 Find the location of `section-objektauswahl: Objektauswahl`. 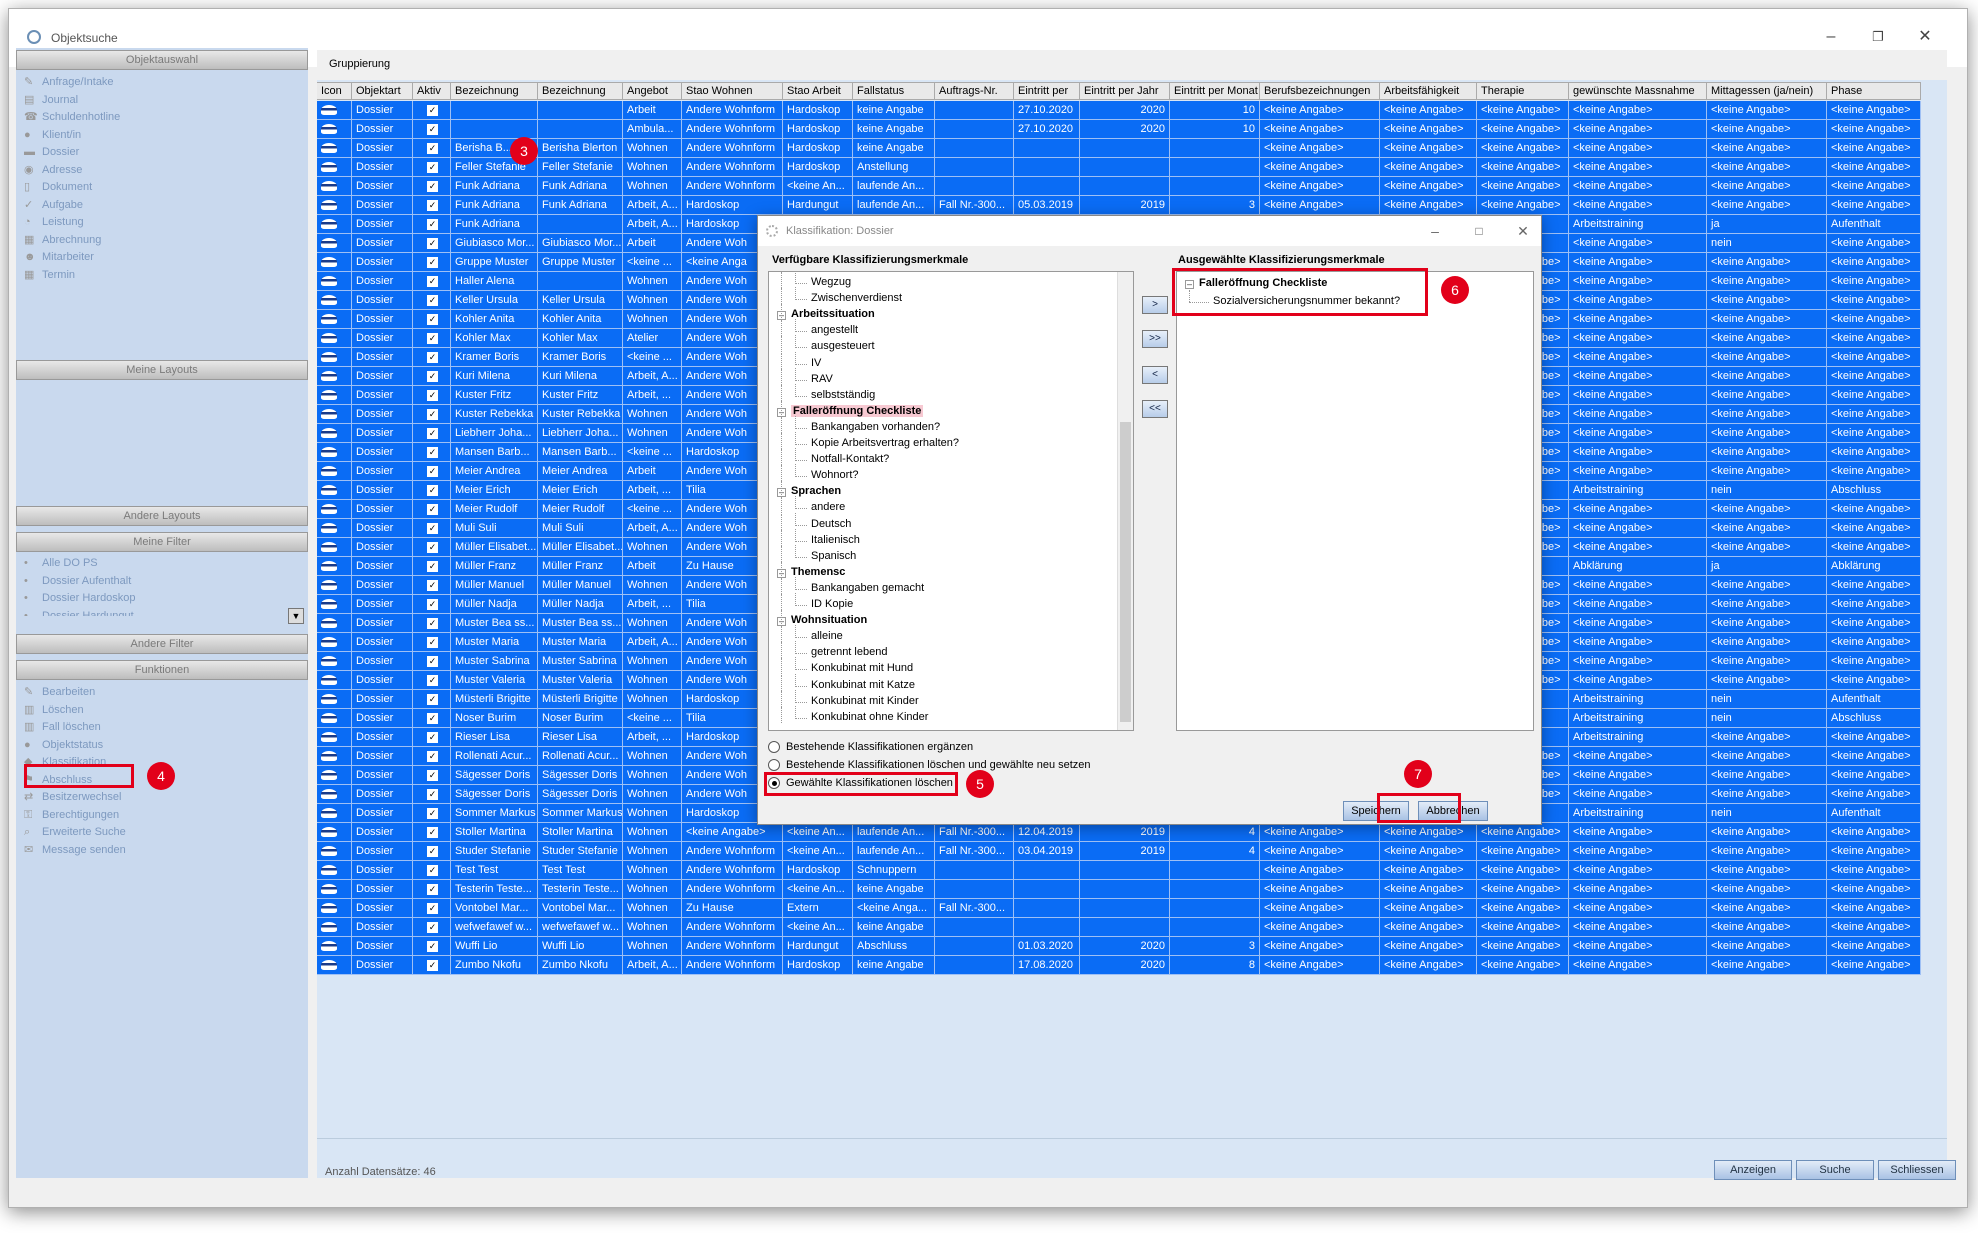

section-objektauswahl: Objektauswahl is located at coordinates (162, 60).